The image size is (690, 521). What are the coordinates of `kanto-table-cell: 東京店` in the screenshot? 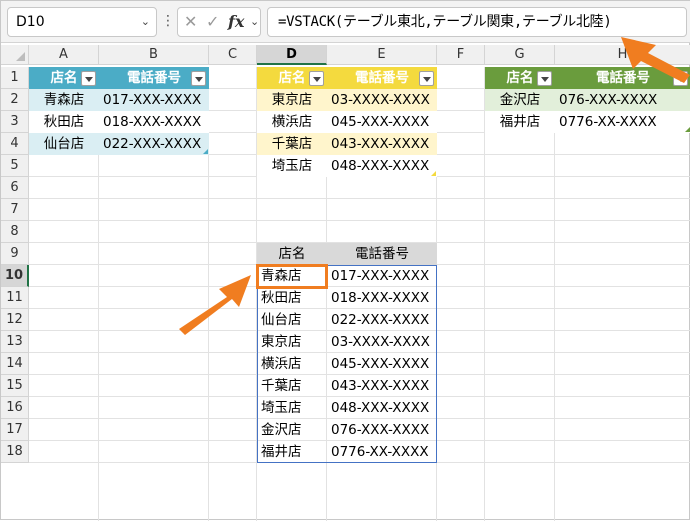 It's located at (292, 100).